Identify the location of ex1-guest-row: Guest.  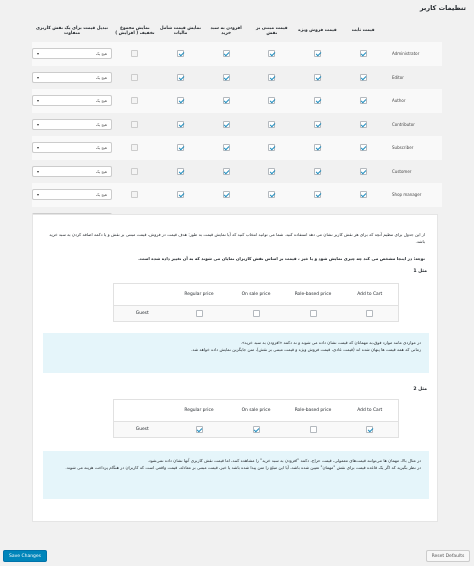
(256, 313).